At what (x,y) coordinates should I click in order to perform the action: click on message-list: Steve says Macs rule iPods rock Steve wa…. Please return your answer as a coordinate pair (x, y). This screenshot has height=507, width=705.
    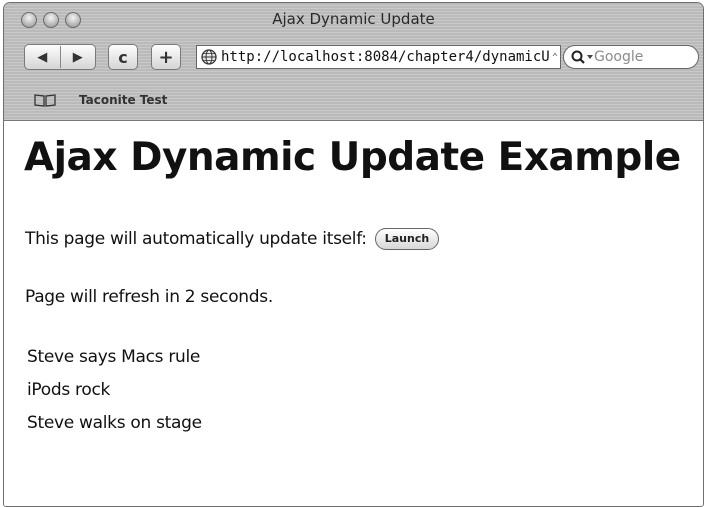
    Looking at the image, I should click on (114, 394).